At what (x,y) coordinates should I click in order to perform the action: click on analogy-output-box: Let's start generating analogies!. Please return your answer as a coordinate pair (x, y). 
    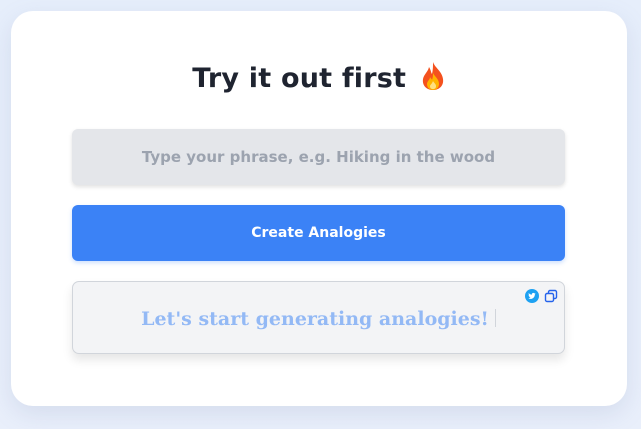
    Looking at the image, I should click on (318, 317).